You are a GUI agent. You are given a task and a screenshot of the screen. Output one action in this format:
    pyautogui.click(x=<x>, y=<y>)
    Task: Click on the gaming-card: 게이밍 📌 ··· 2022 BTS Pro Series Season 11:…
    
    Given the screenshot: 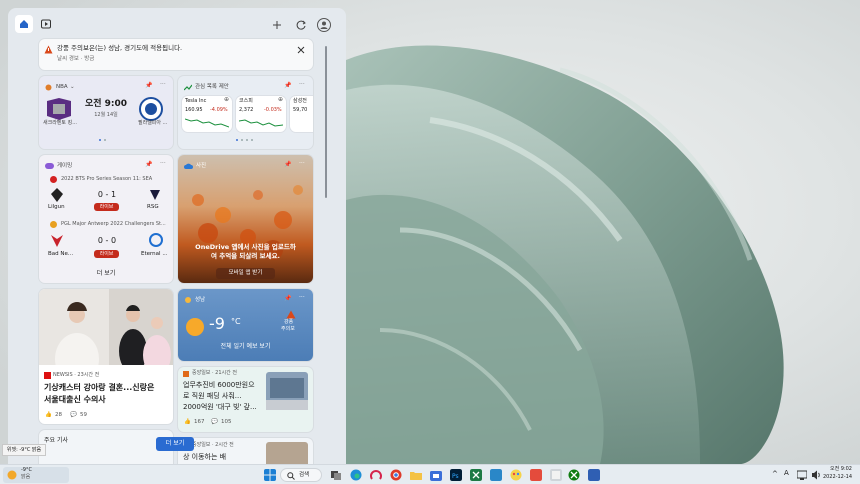 What is the action you would take?
    pyautogui.click(x=106, y=219)
    